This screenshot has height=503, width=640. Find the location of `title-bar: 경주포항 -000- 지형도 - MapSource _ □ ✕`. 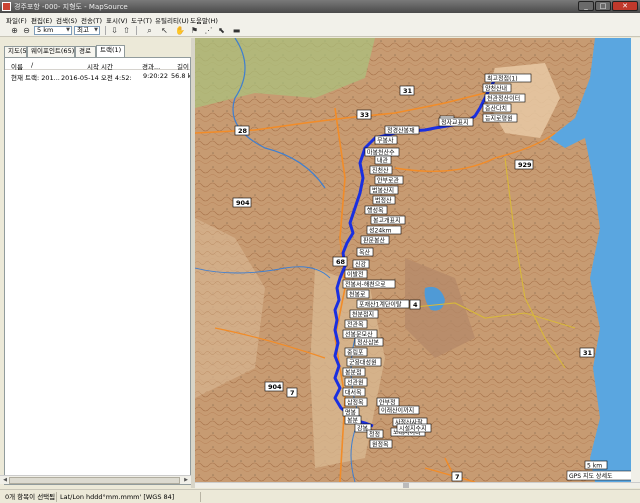

title-bar: 경주포항 -000- 지형도 - MapSource _ □ ✕ is located at coordinates (320, 6).